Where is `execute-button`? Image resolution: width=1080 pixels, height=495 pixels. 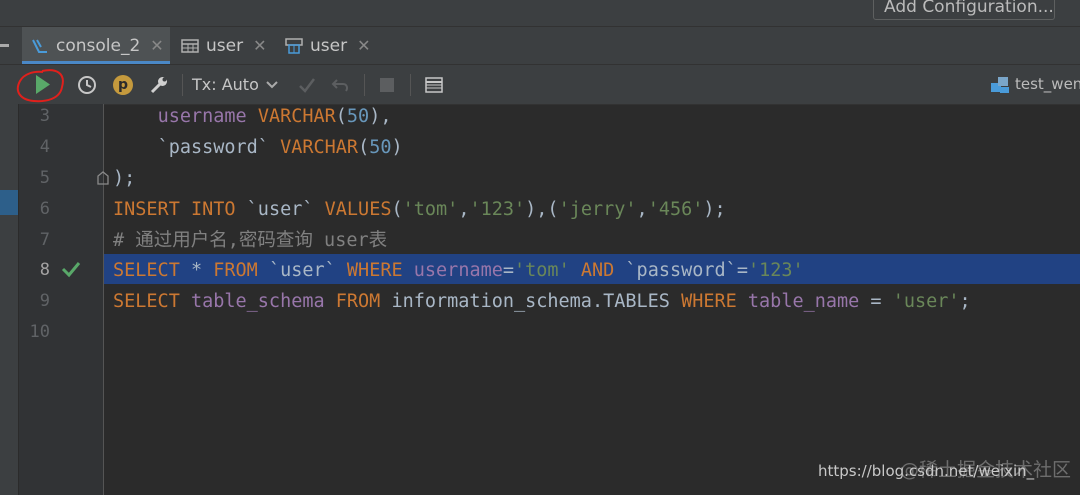
execute-button is located at coordinates (42, 84).